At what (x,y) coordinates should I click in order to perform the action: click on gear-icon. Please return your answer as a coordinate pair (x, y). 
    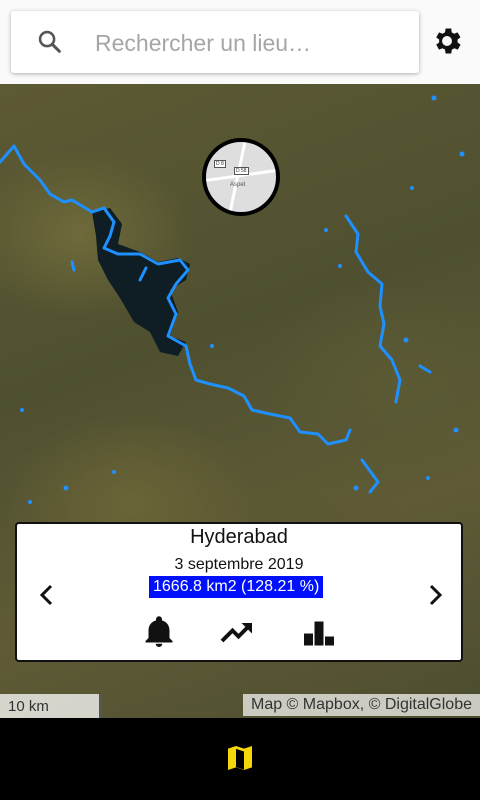
    Looking at the image, I should click on (447, 41).